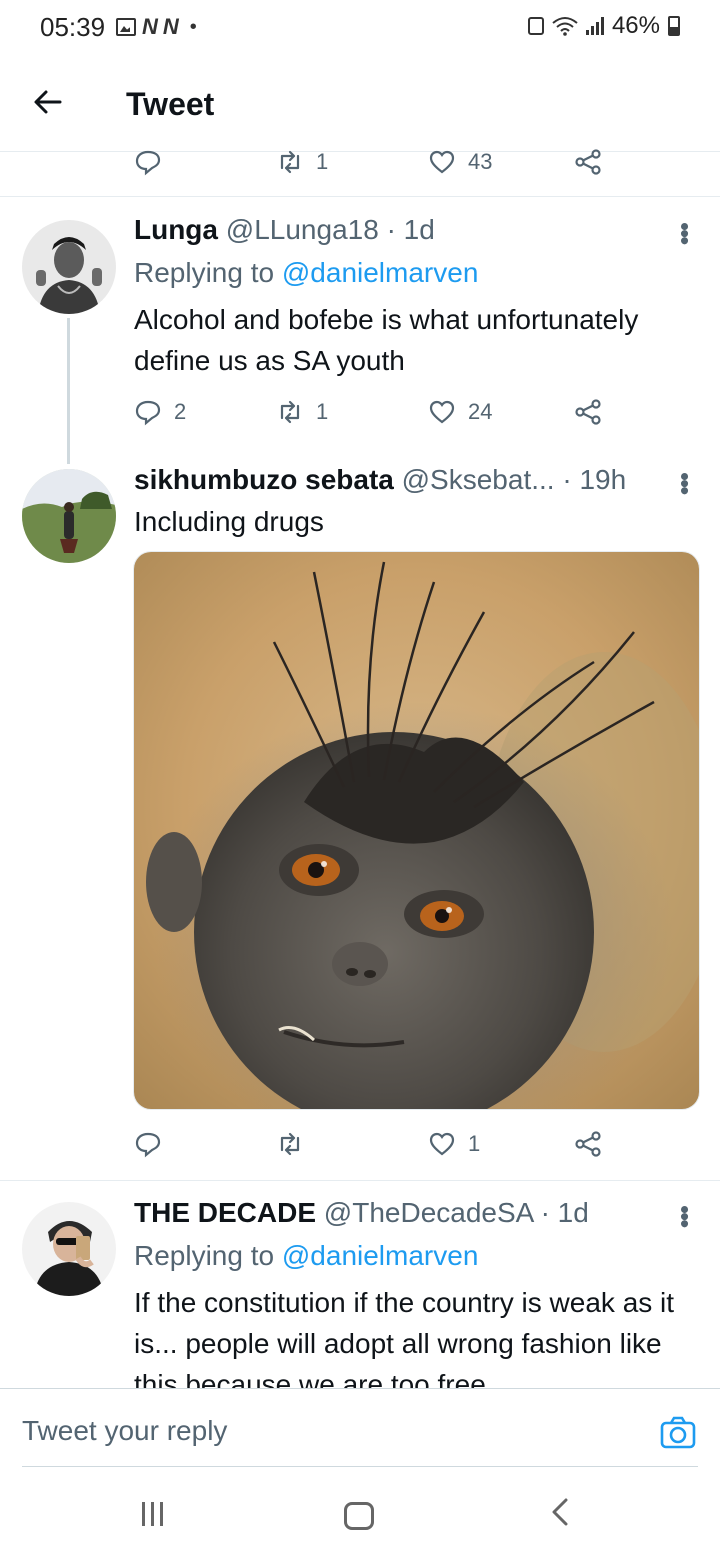  Describe the element at coordinates (48, 105) in the screenshot. I see `arrow-left-icon` at that location.